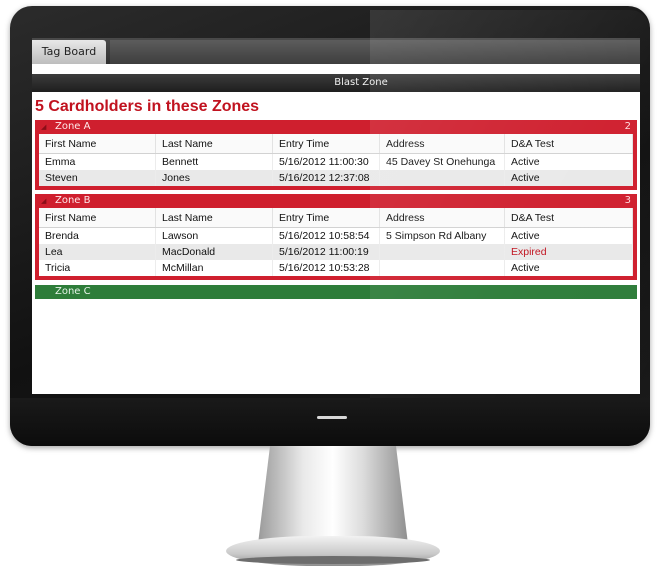 The height and width of the screenshot is (572, 657). Describe the element at coordinates (336, 127) in the screenshot. I see `zone-a-header: ◢ Zone A 2` at that location.